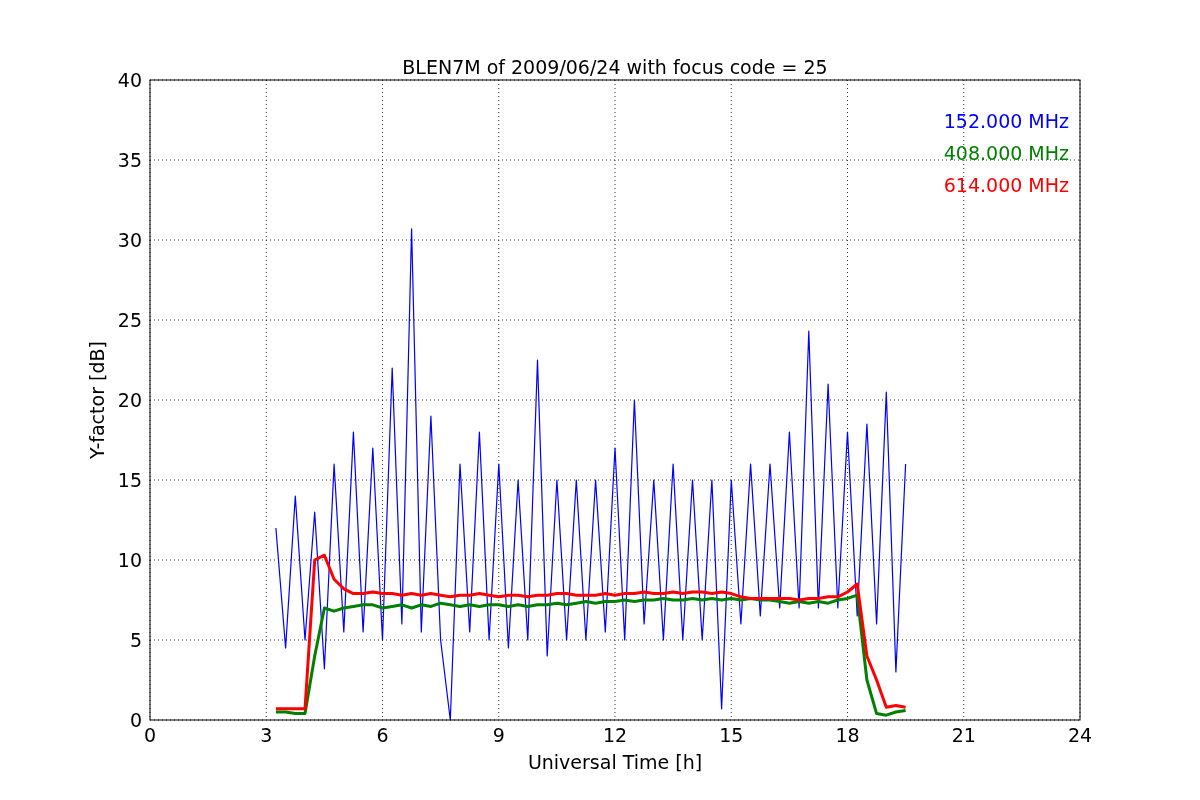 The width and height of the screenshot is (1200, 800). I want to click on y-tick-label: 40, so click(129, 80).